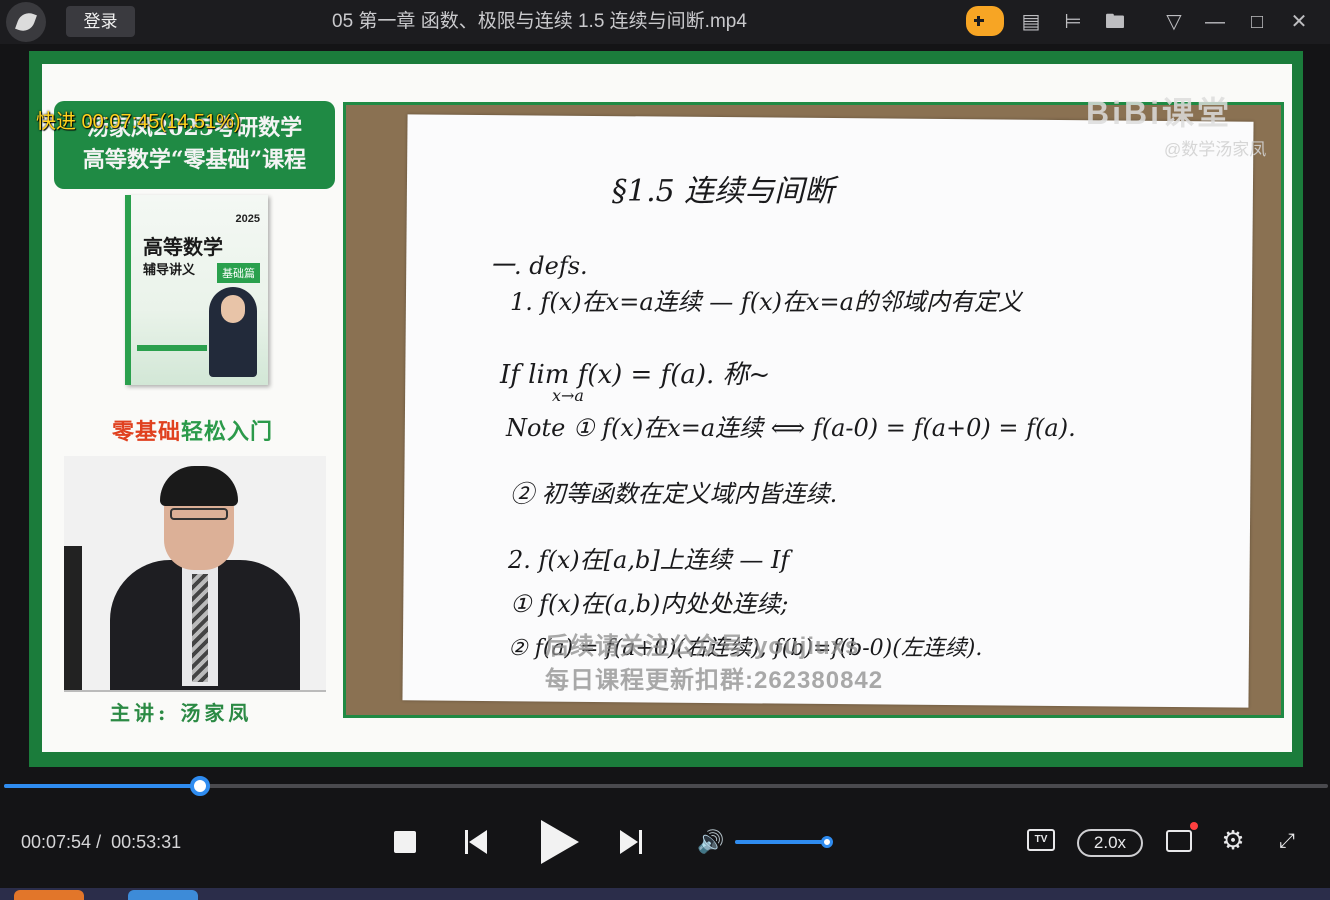 This screenshot has height=900, width=1330. What do you see at coordinates (1182, 837) in the screenshot?
I see `toolbox-icon` at bounding box center [1182, 837].